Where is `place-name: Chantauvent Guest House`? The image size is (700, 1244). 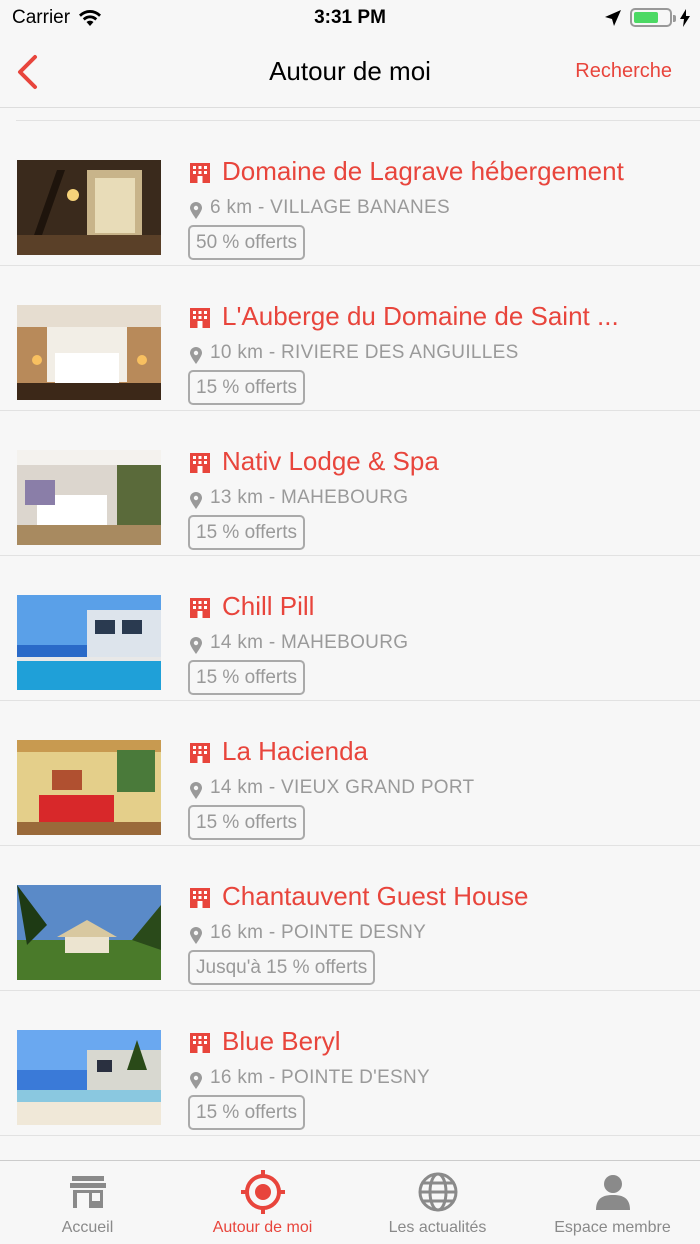 place-name: Chantauvent Guest House is located at coordinates (375, 896).